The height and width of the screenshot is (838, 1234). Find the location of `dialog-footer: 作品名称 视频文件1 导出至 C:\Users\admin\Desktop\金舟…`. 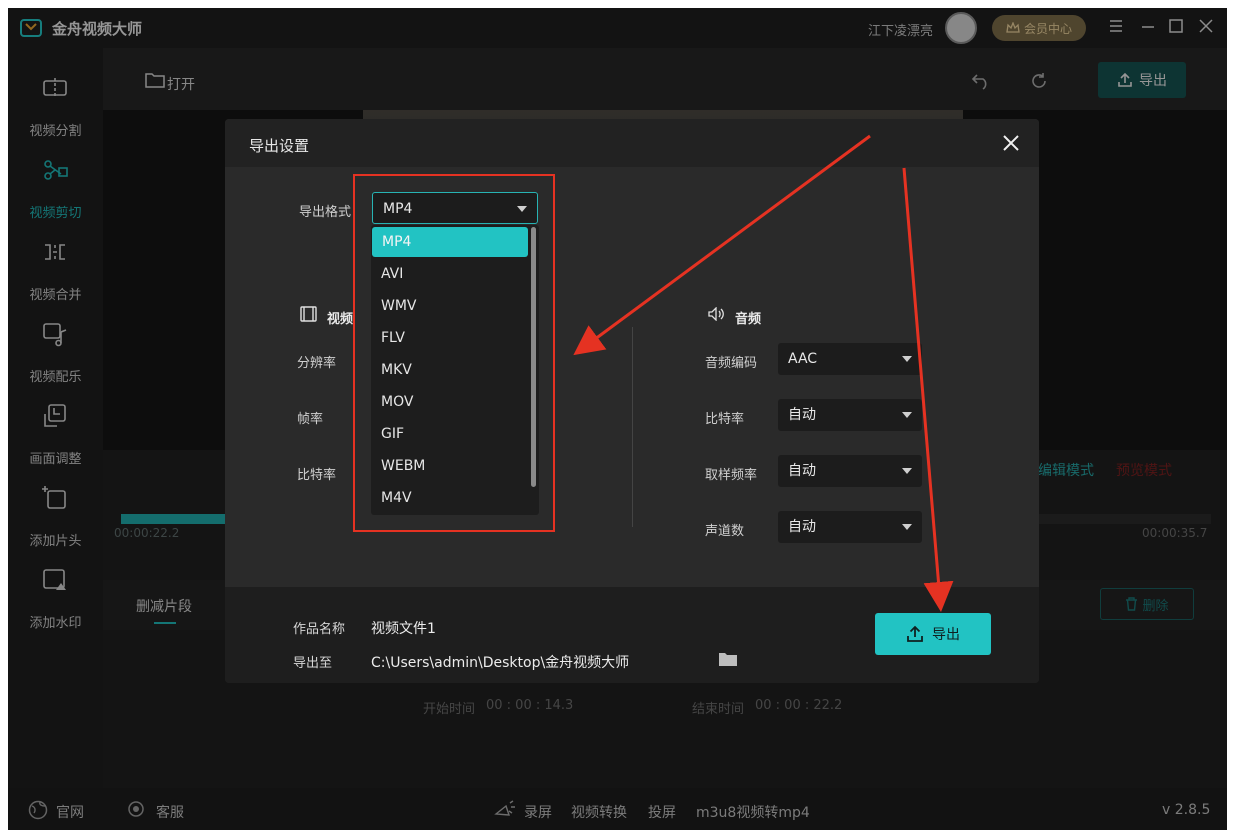

dialog-footer: 作品名称 视频文件1 导出至 C:\Users\admin\Desktop\金舟… is located at coordinates (632, 635).